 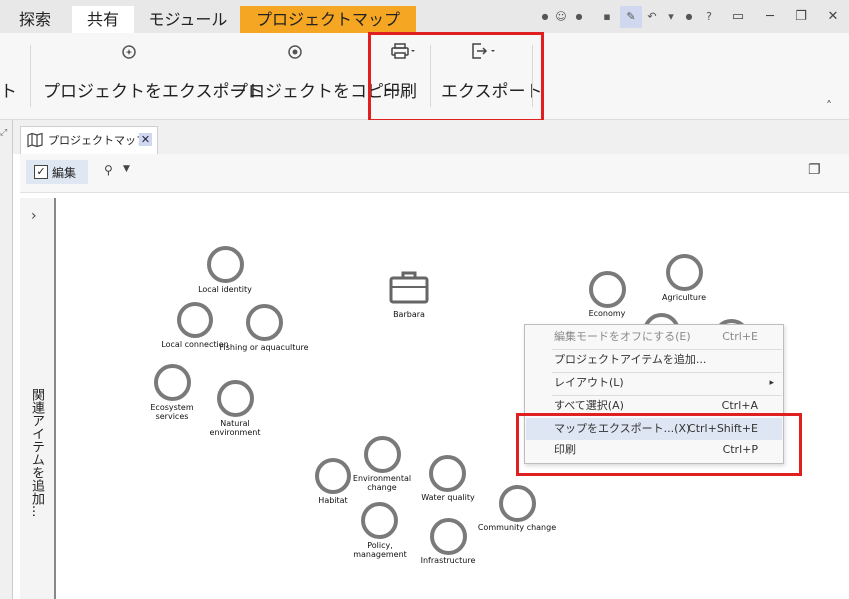 What do you see at coordinates (770, 17) in the screenshot?
I see `minimize-icon: ─` at bounding box center [770, 17].